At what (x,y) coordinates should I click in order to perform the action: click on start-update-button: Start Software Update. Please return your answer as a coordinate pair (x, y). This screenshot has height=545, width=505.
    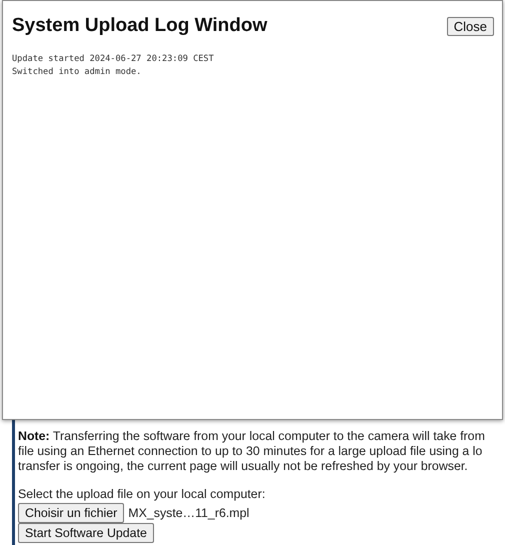
    Looking at the image, I should click on (86, 533).